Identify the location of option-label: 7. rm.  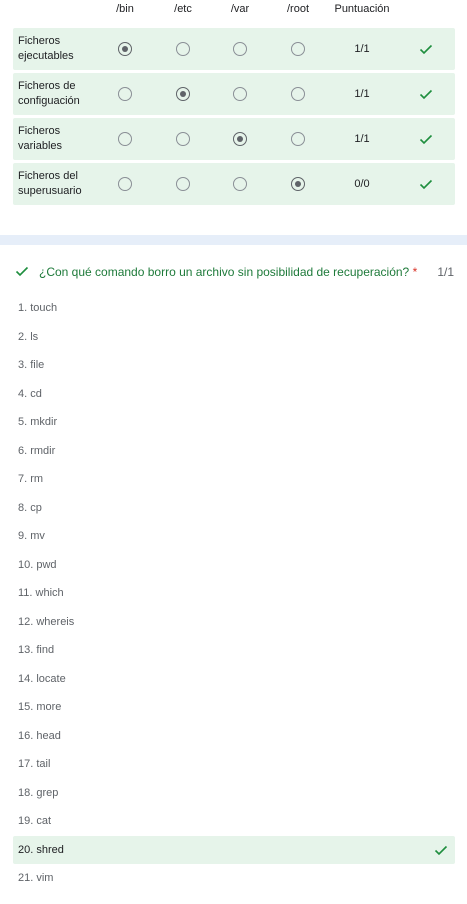
(31, 479).